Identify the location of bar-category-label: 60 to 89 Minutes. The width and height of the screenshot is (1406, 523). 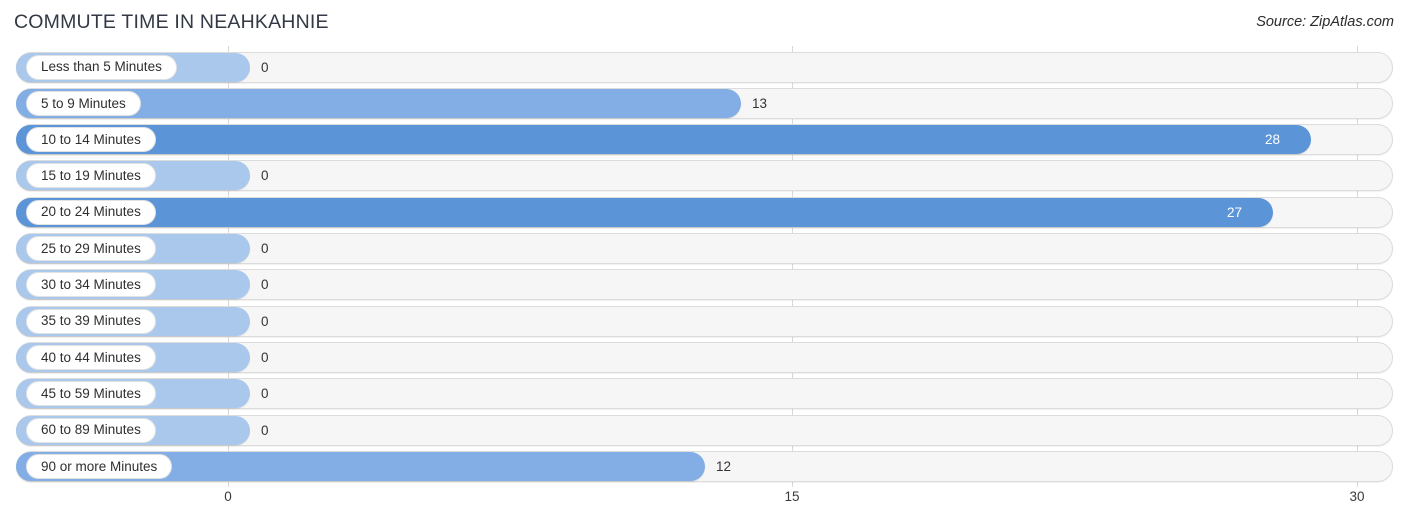
(91, 430).